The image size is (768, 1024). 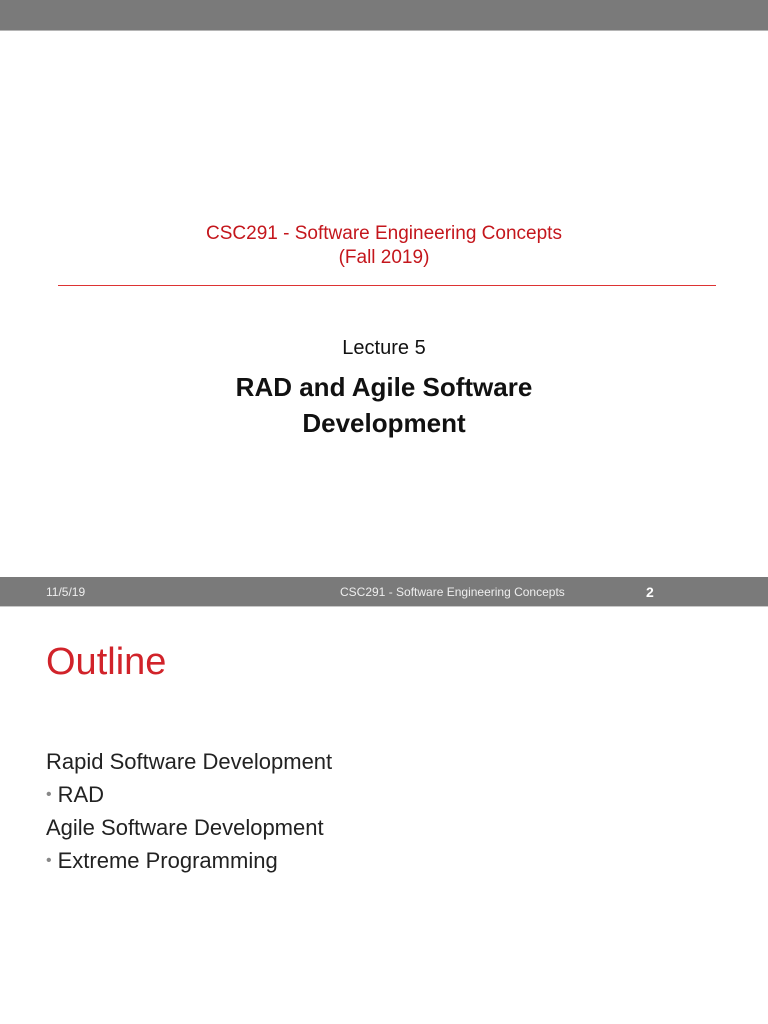 I want to click on outline-heading: Outline, so click(x=106, y=662).